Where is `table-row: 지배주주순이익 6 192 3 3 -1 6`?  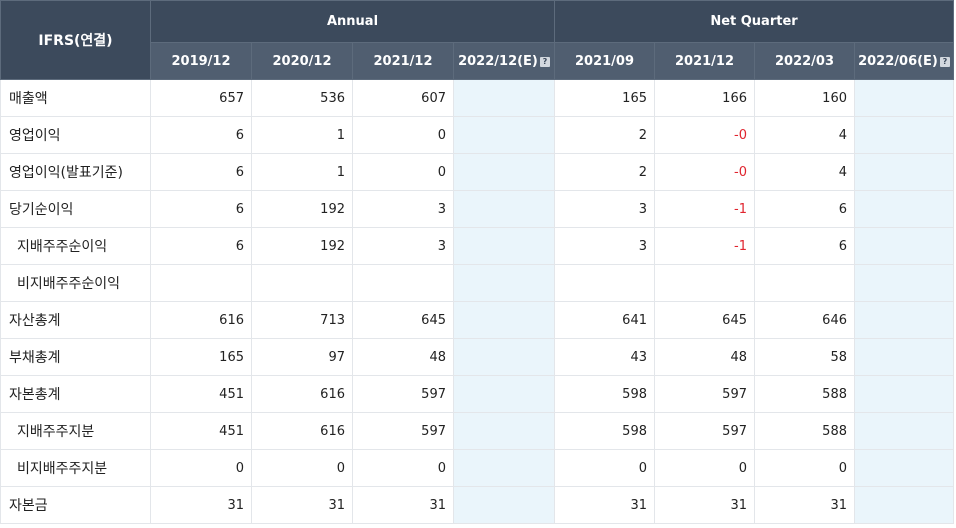 table-row: 지배주주순이익 6 192 3 3 -1 6 is located at coordinates (477, 246).